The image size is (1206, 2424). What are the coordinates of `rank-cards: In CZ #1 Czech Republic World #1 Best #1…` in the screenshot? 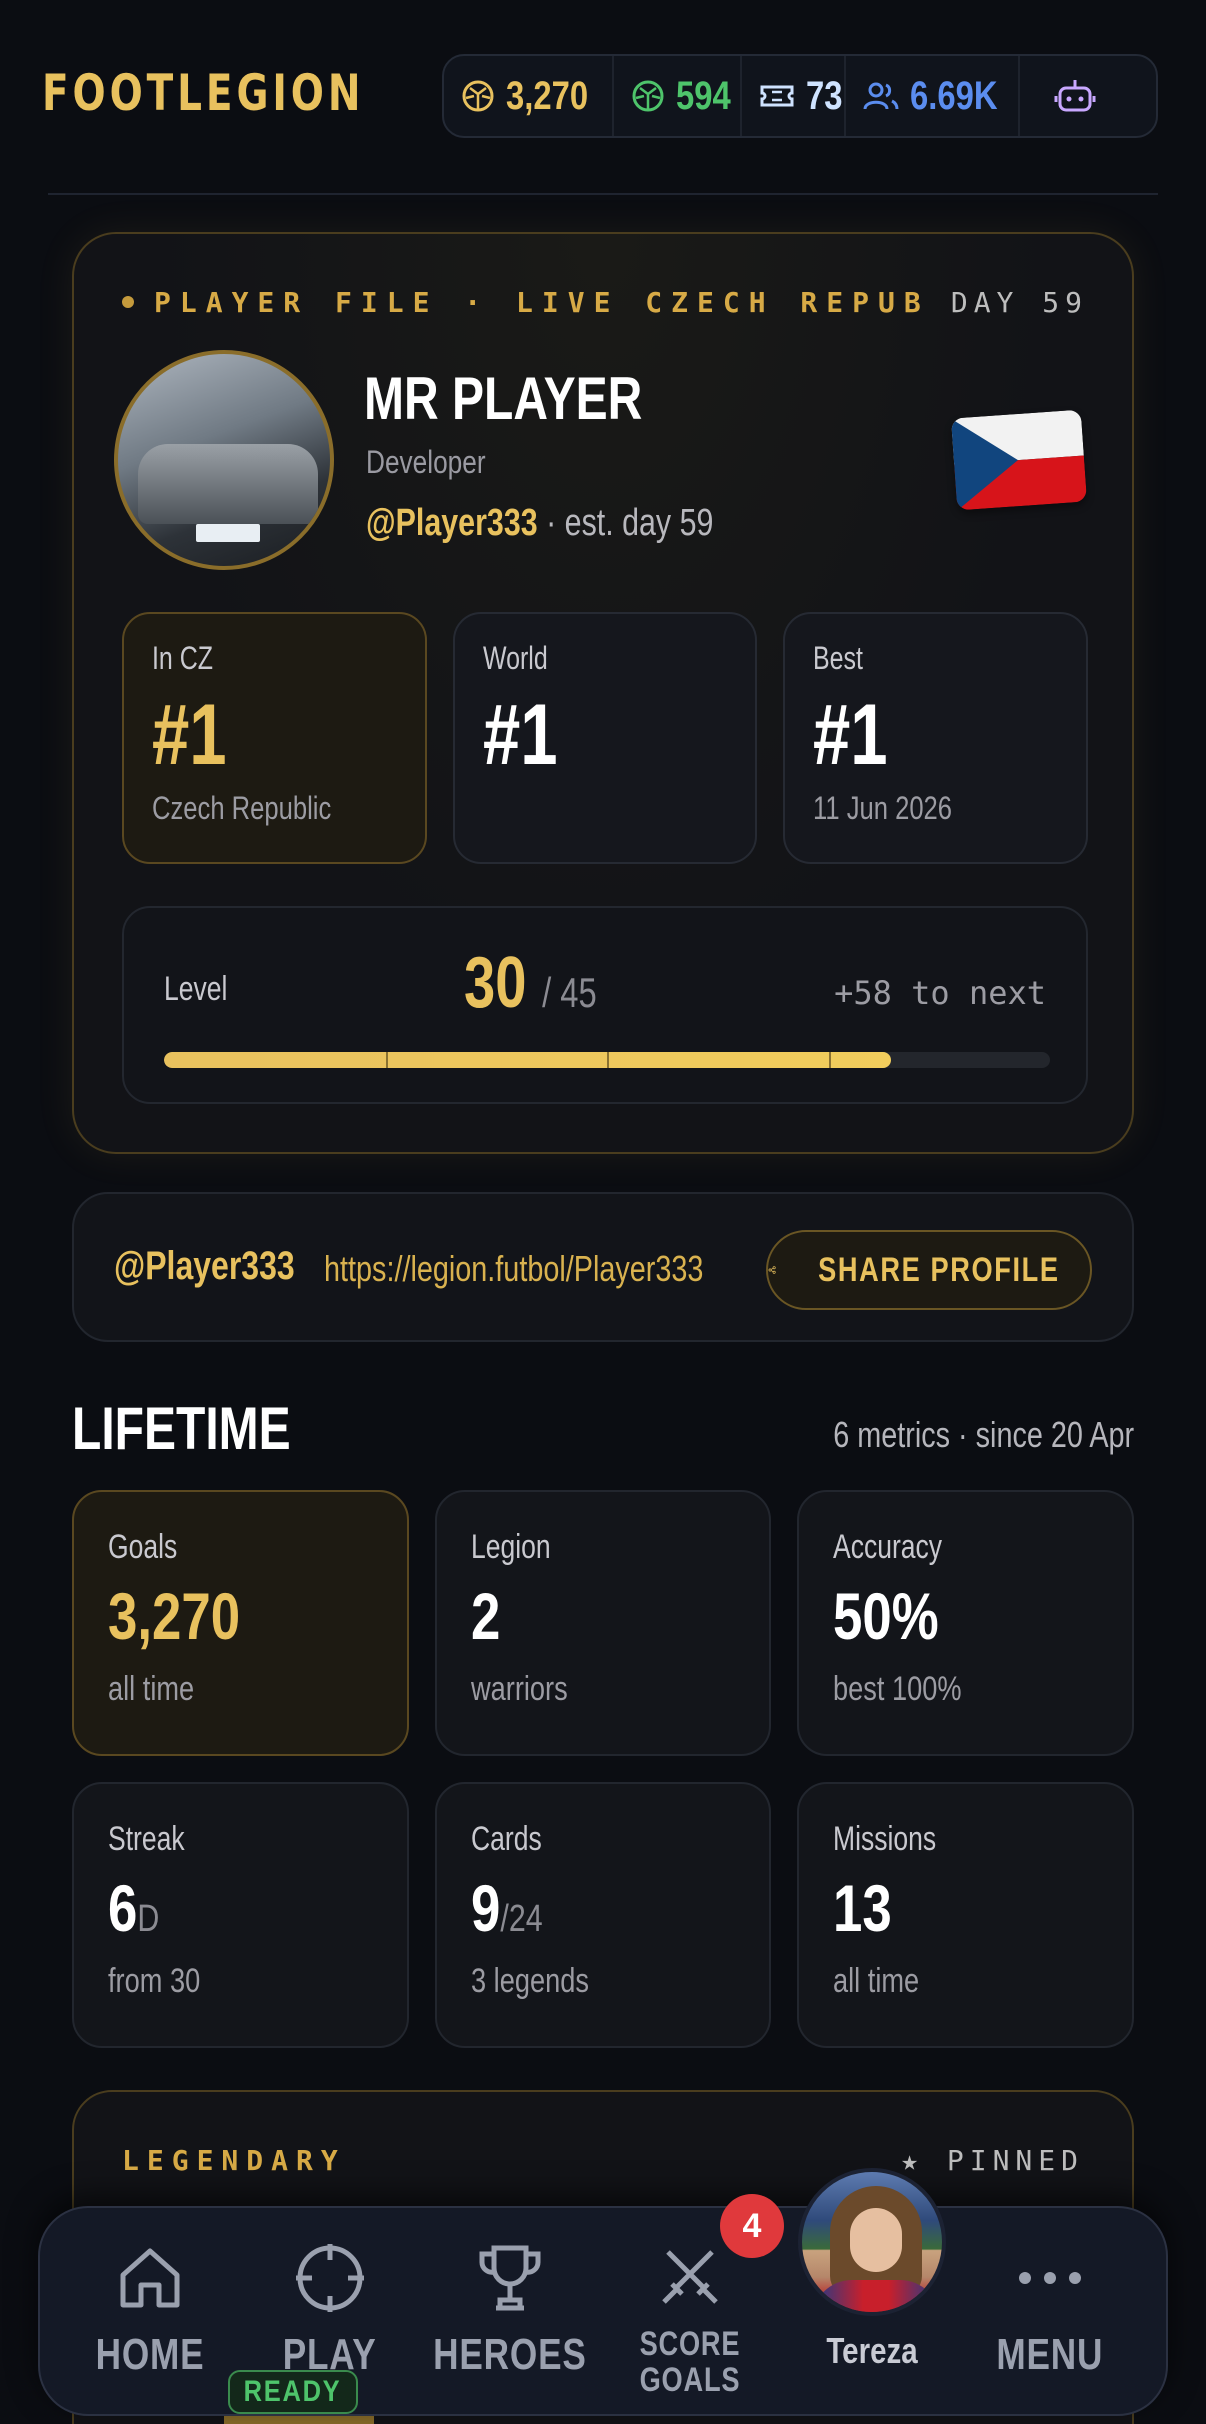 It's located at (605, 738).